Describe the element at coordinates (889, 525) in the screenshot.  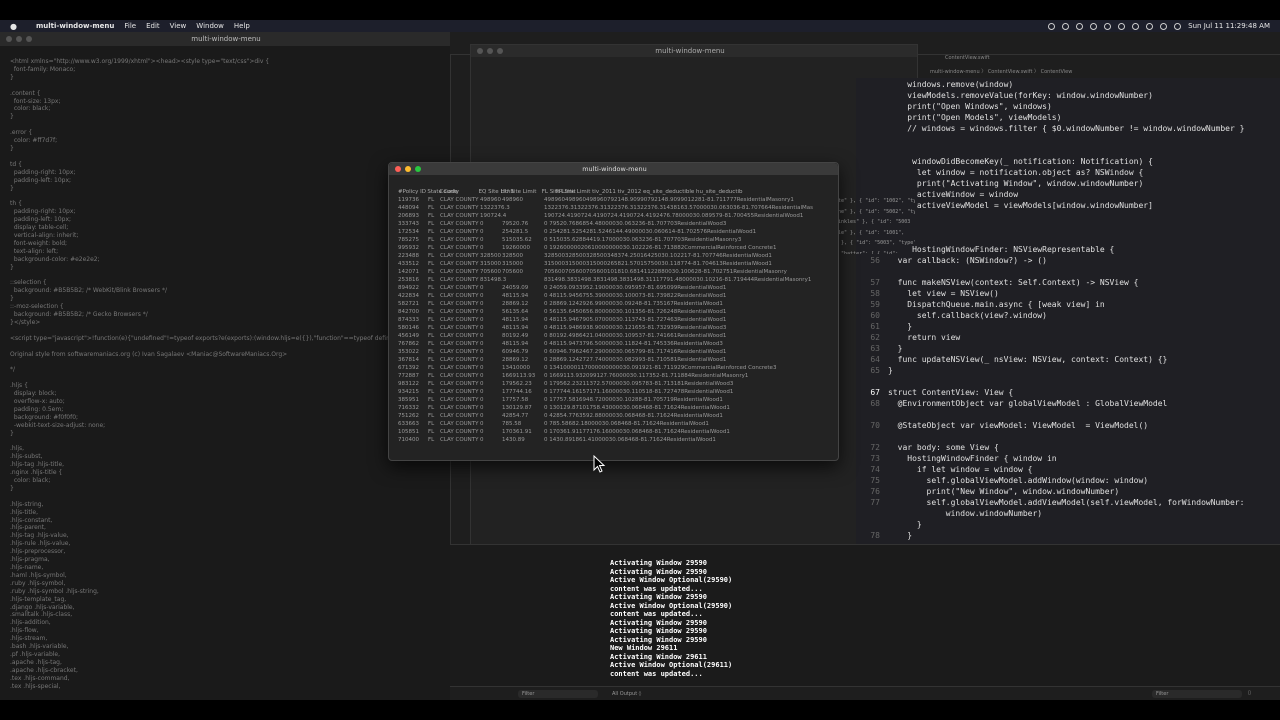
I see `code-line: }` at that location.